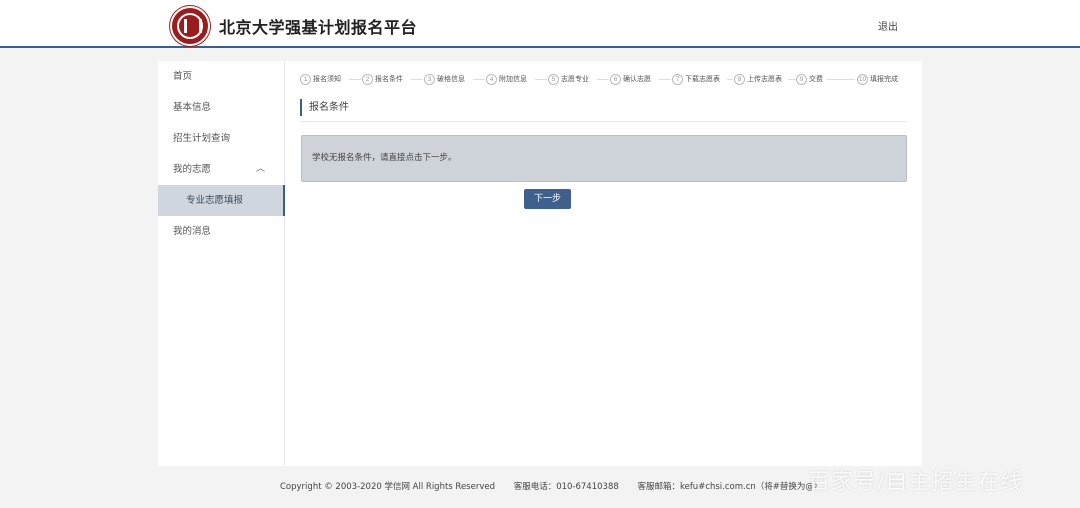 The image size is (1080, 508). What do you see at coordinates (221, 231) in the screenshot?
I see `sidebar-item-my-messages: 我的消息` at bounding box center [221, 231].